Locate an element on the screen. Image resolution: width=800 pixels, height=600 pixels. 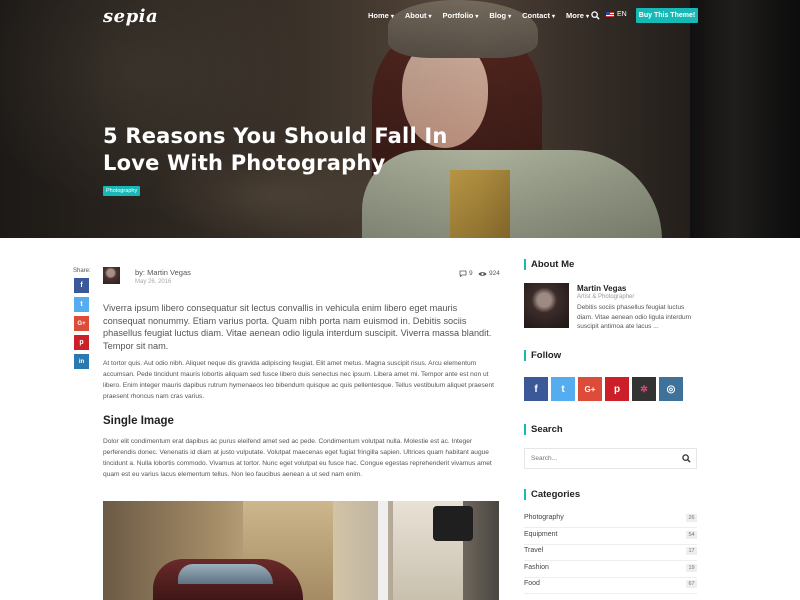
follow-pinterest-button: p is located at coordinates (617, 389).